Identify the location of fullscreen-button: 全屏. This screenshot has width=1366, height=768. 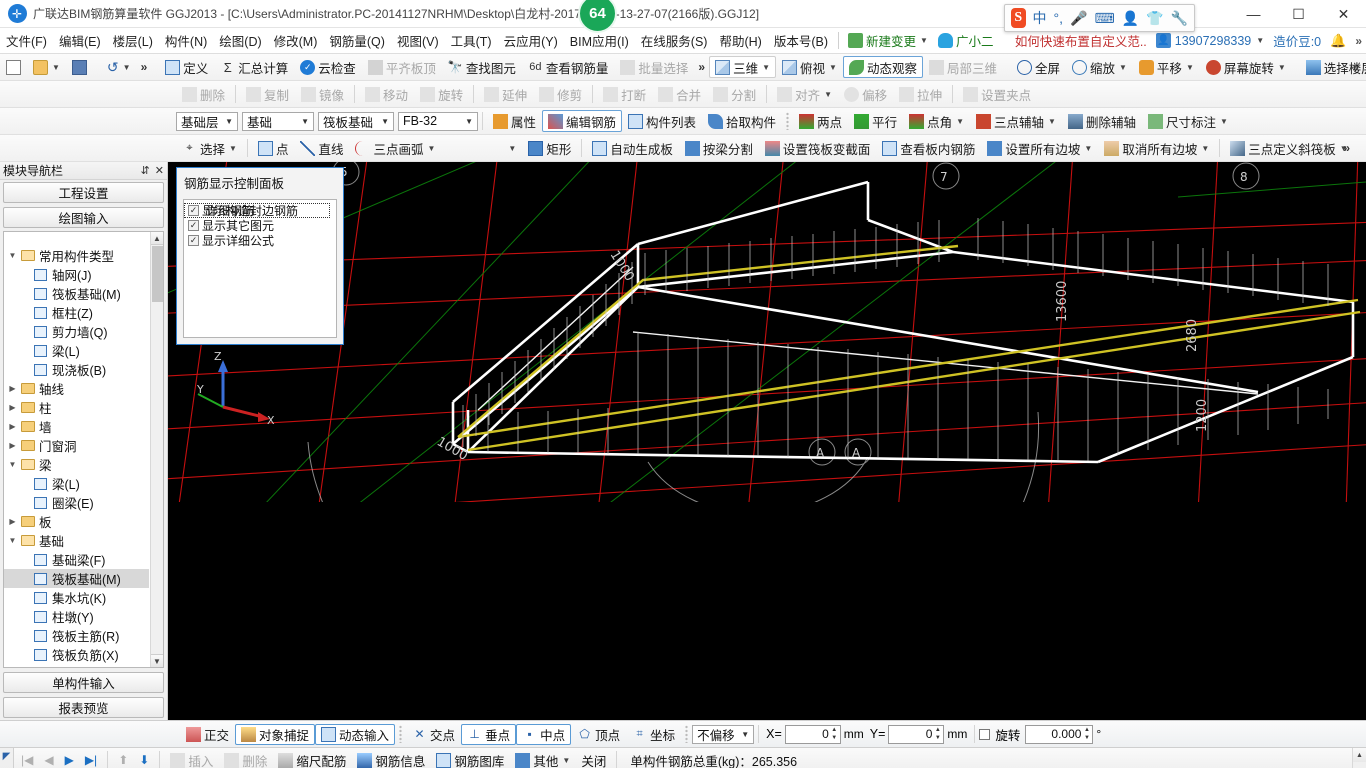
(1038, 67).